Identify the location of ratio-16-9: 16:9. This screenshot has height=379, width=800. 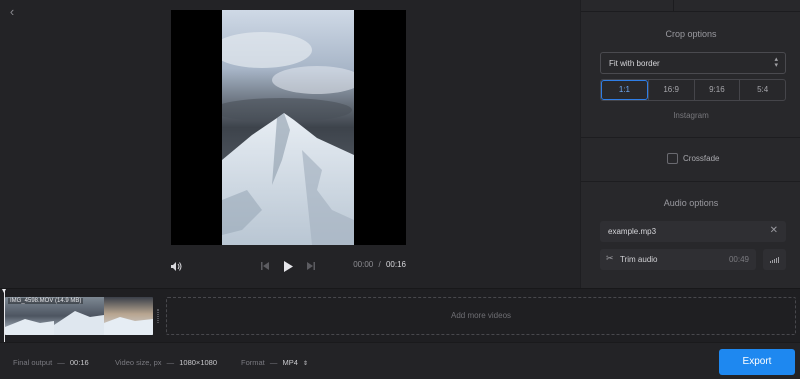
(670, 90).